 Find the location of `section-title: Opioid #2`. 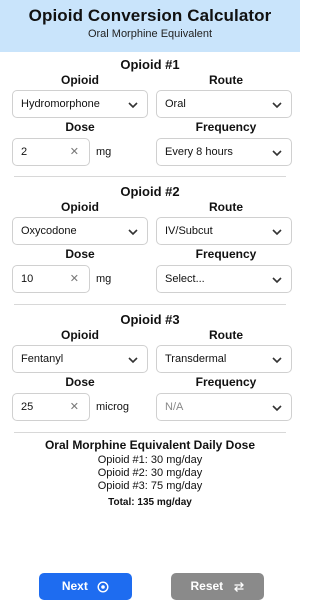

section-title: Opioid #2 is located at coordinates (150, 191).